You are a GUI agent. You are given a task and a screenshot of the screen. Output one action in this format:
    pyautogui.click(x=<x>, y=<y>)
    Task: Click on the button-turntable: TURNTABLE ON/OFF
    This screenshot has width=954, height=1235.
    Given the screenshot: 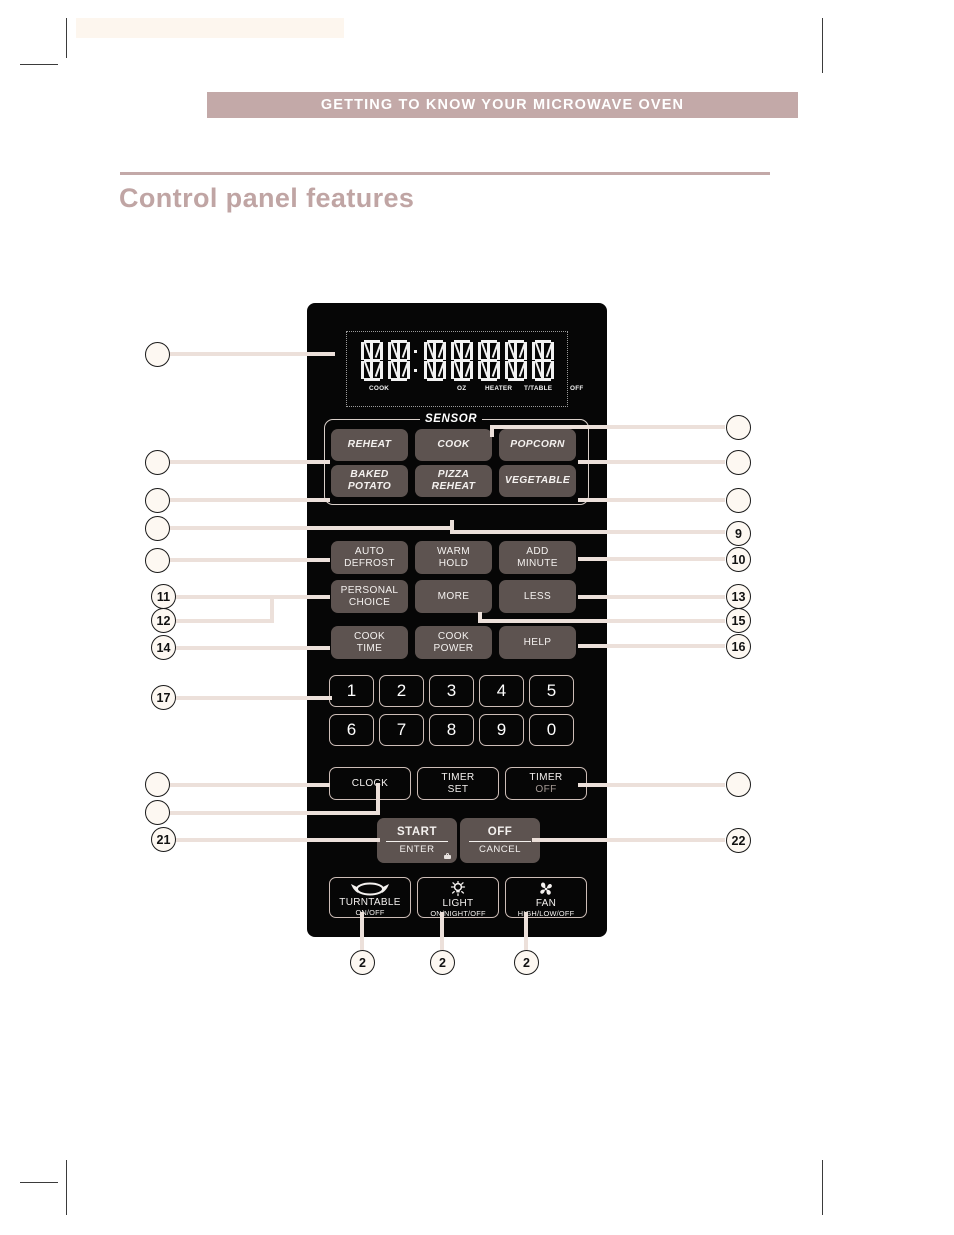 What is the action you would take?
    pyautogui.click(x=370, y=897)
    